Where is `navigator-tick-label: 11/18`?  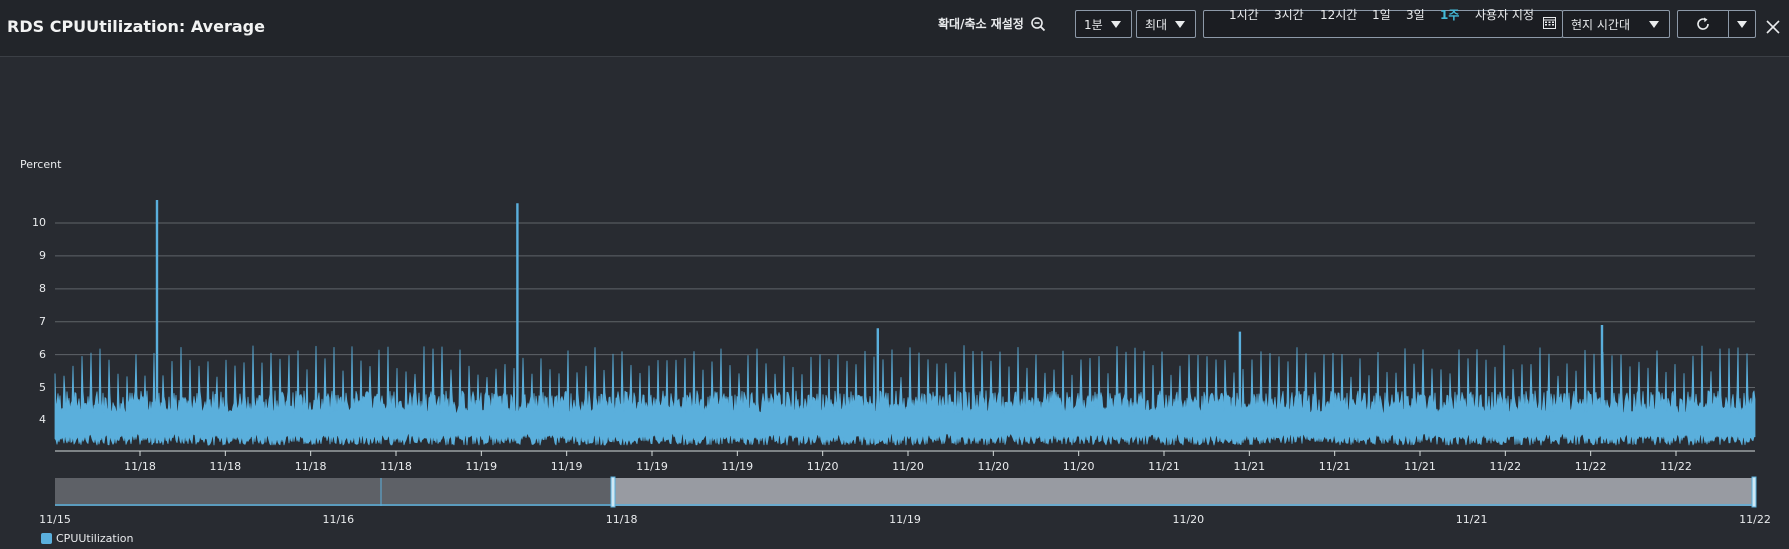
navigator-tick-label: 11/18 is located at coordinates (621, 519).